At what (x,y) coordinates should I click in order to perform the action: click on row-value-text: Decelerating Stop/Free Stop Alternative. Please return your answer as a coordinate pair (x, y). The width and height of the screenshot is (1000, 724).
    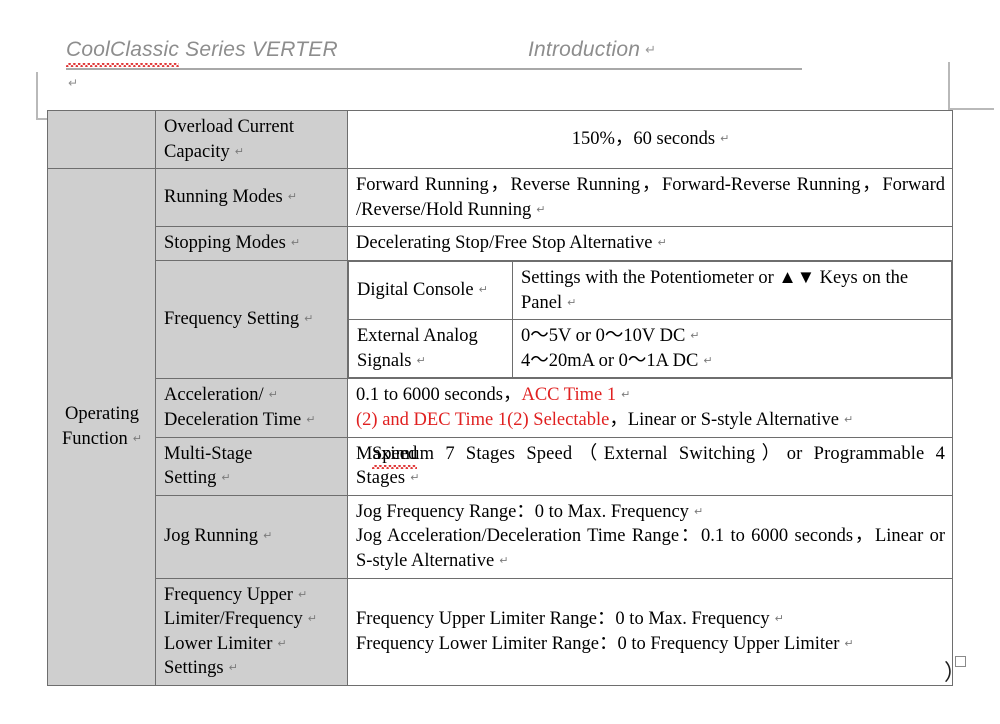
    Looking at the image, I should click on (504, 243).